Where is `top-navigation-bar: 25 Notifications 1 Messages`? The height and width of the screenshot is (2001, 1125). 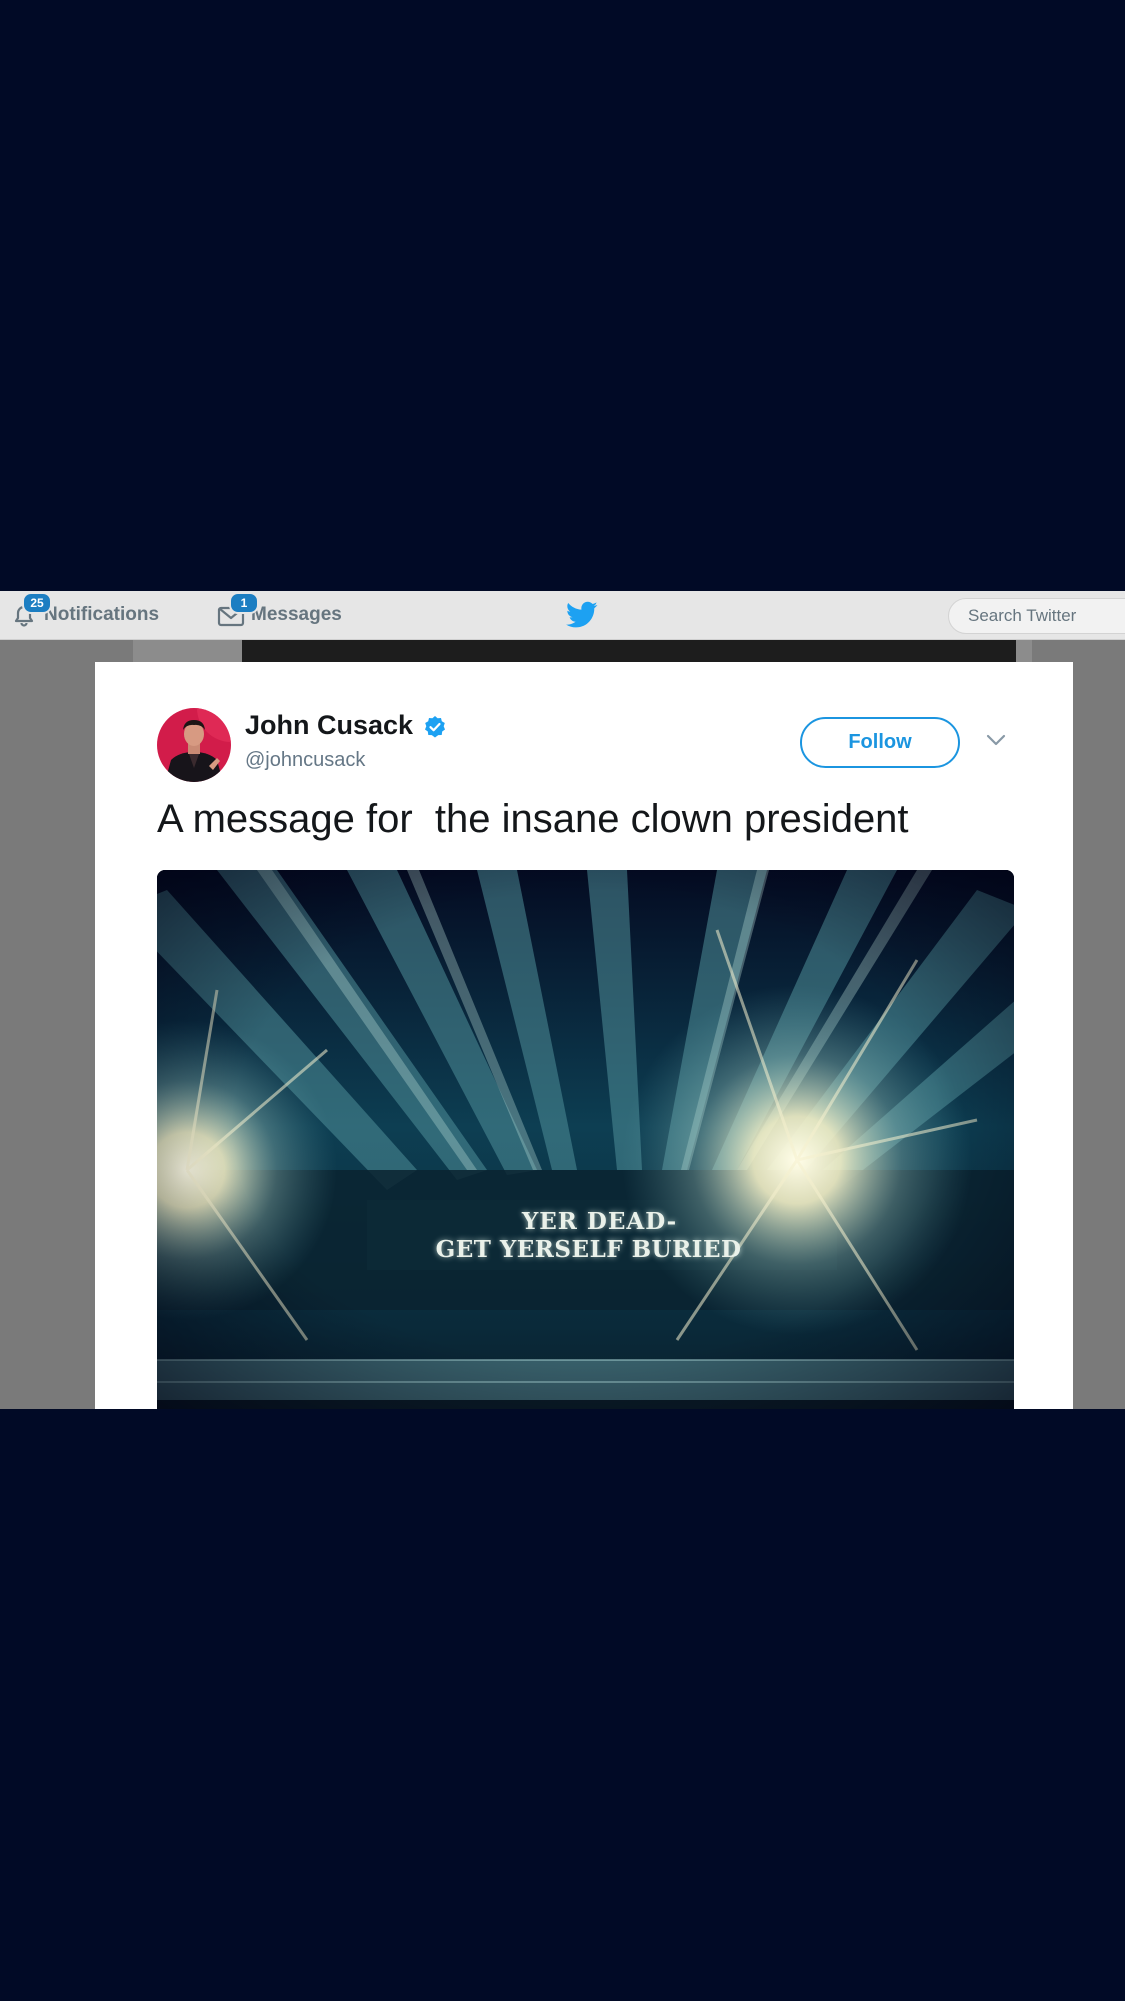
top-navigation-bar: 25 Notifications 1 Messages is located at coordinates (562, 615).